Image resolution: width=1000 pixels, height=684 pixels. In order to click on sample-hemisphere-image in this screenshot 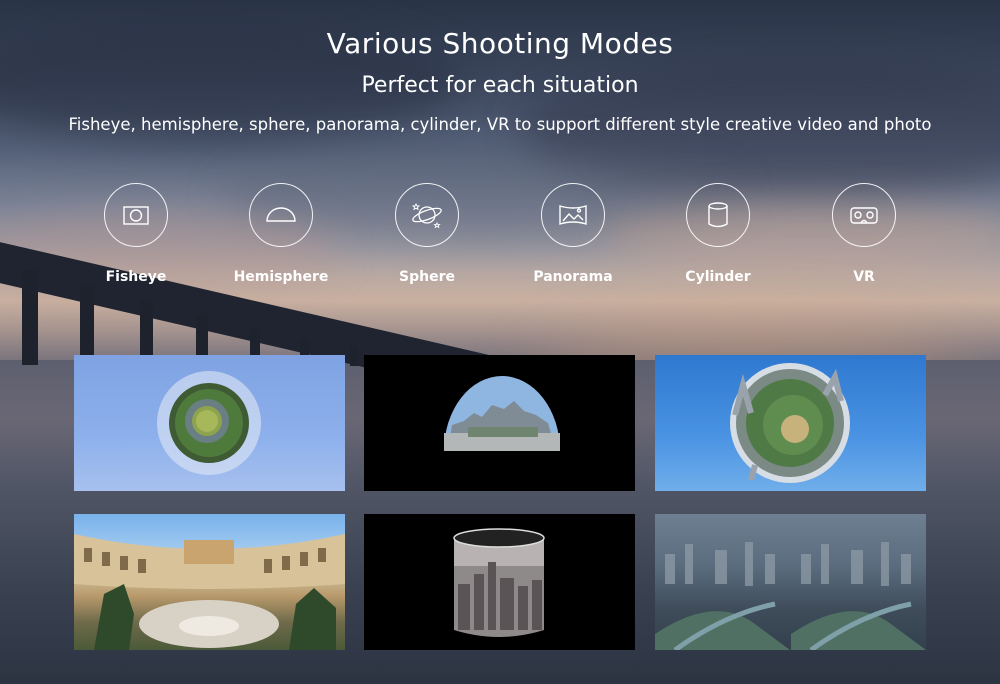, I will do `click(499, 423)`.